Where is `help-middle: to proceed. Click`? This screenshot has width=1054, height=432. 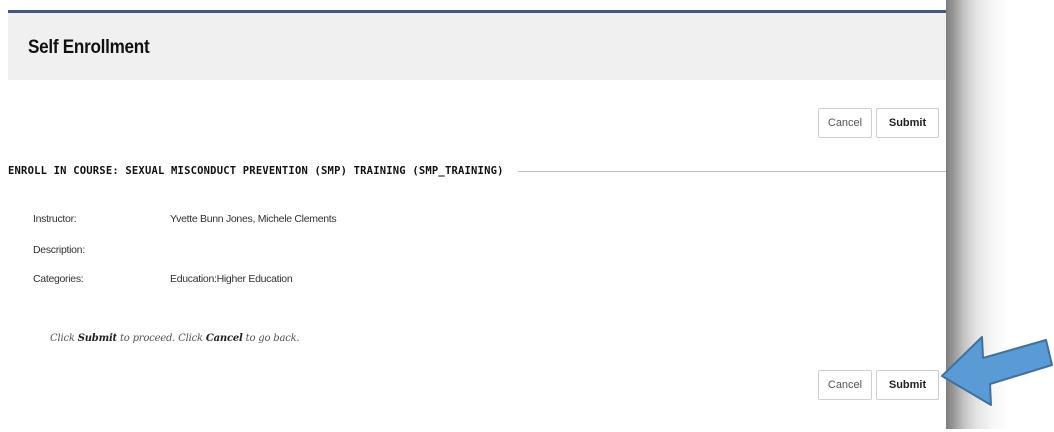 help-middle: to proceed. Click is located at coordinates (161, 338).